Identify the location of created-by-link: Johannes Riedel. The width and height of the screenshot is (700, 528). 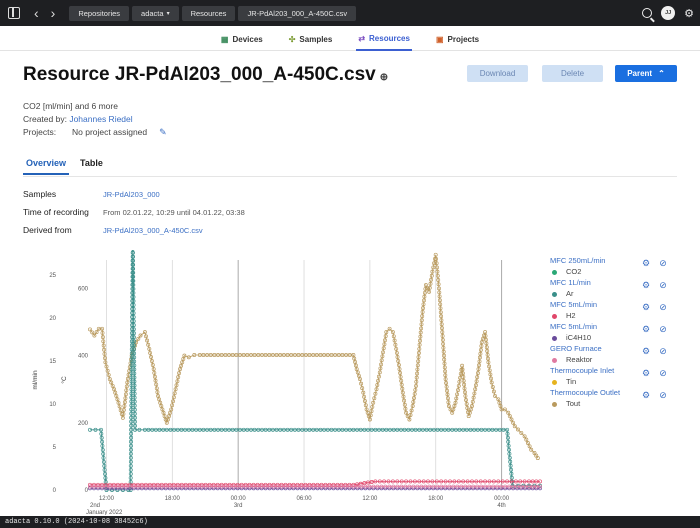
(100, 119).